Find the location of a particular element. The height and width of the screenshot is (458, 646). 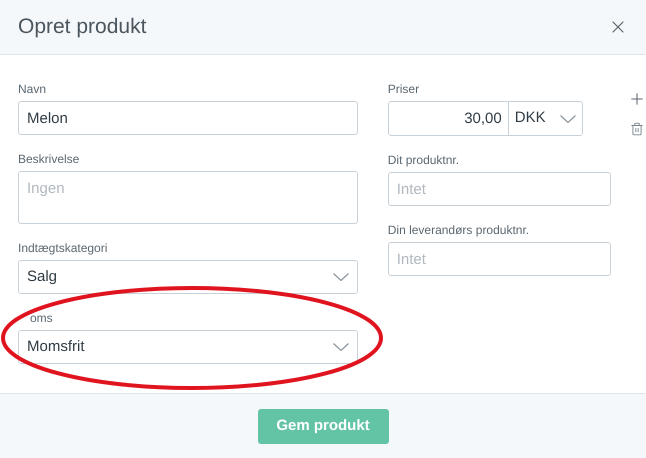

select-value: Momsfrit is located at coordinates (55, 346).